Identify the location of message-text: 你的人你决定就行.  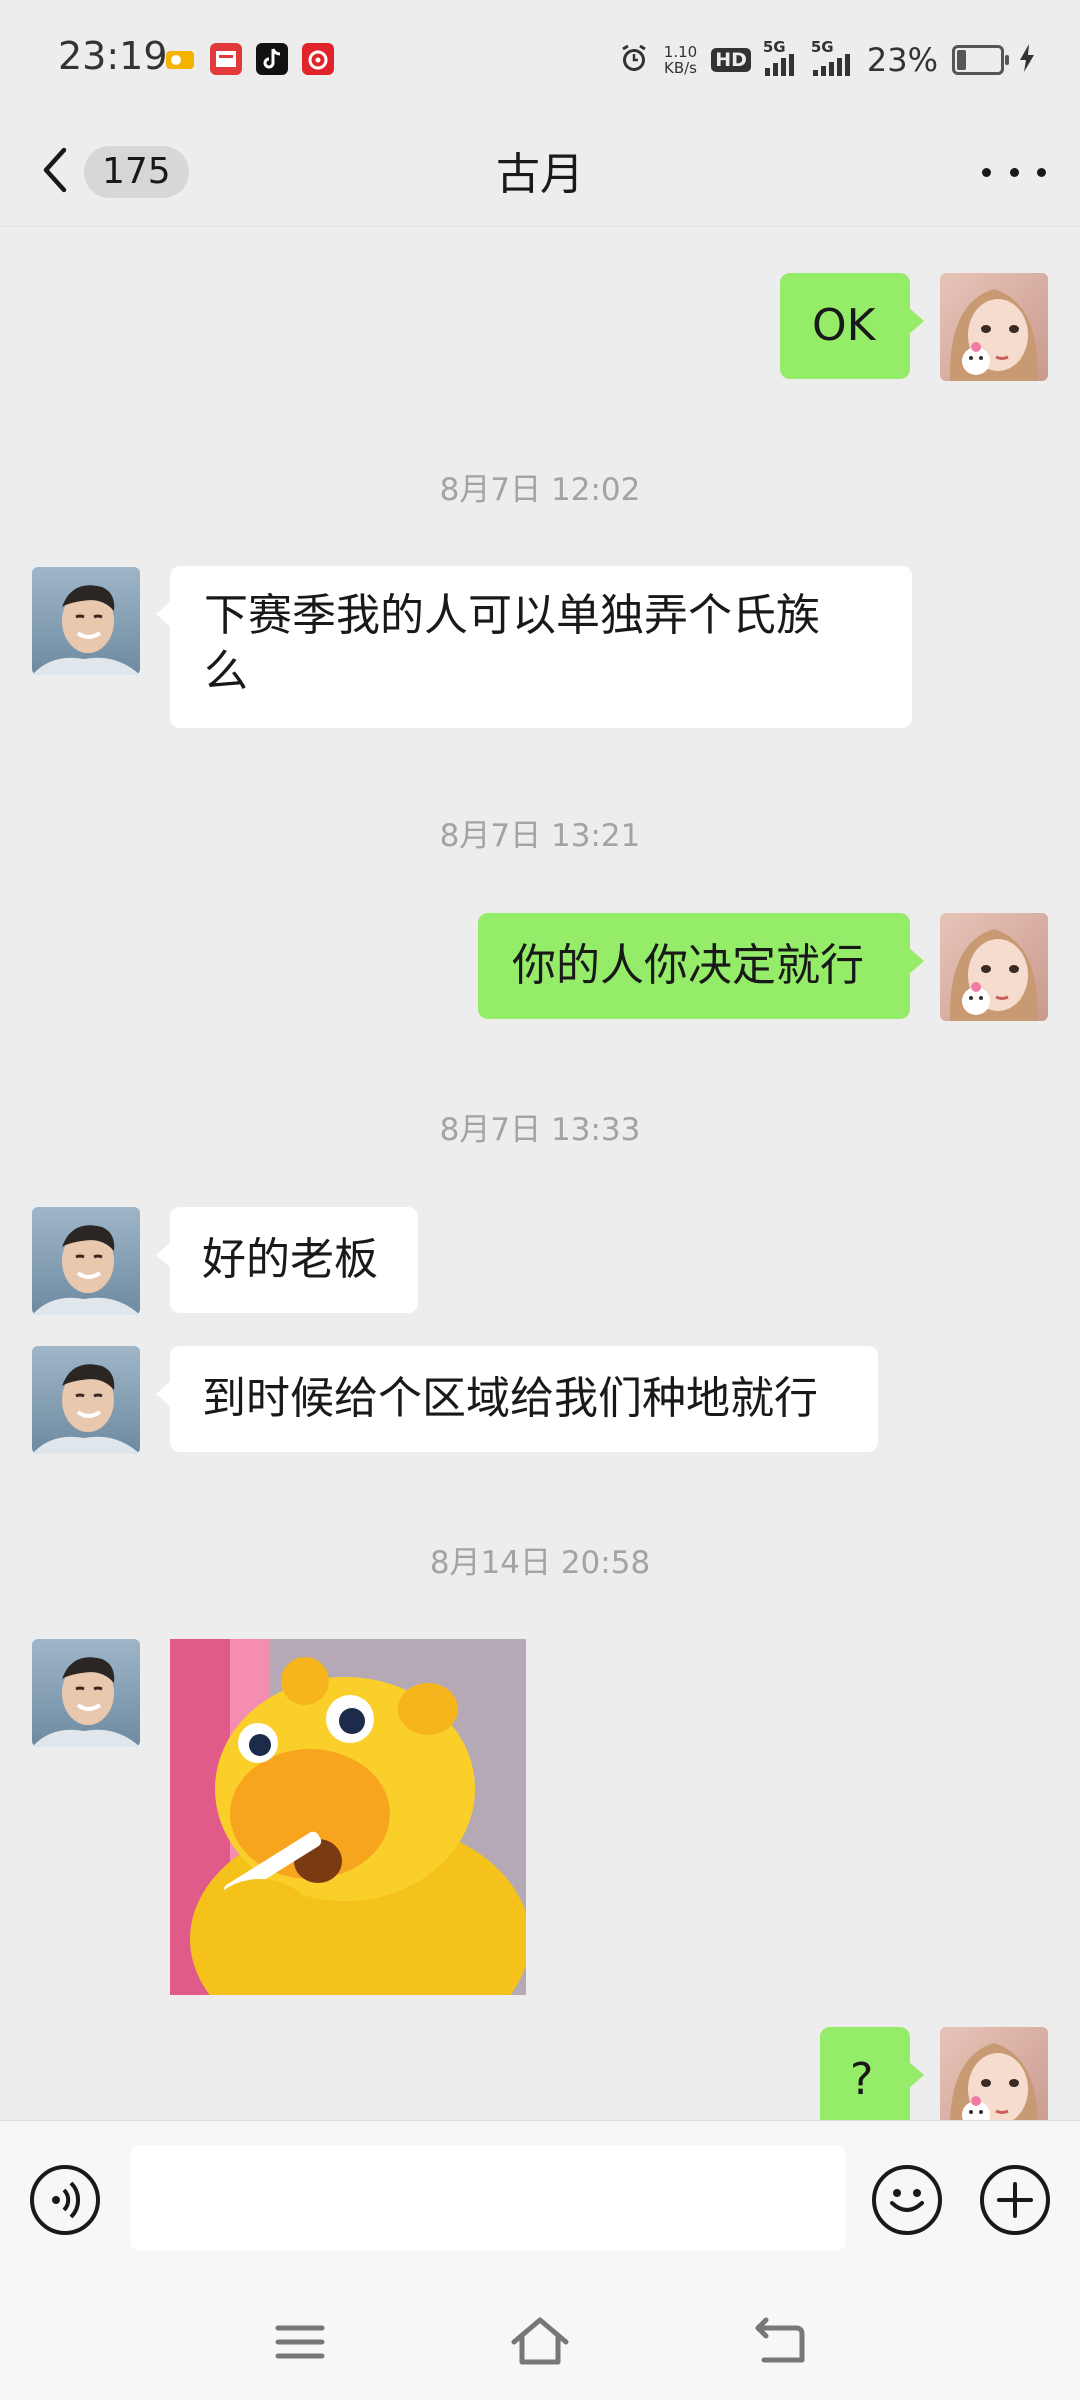
(688, 965).